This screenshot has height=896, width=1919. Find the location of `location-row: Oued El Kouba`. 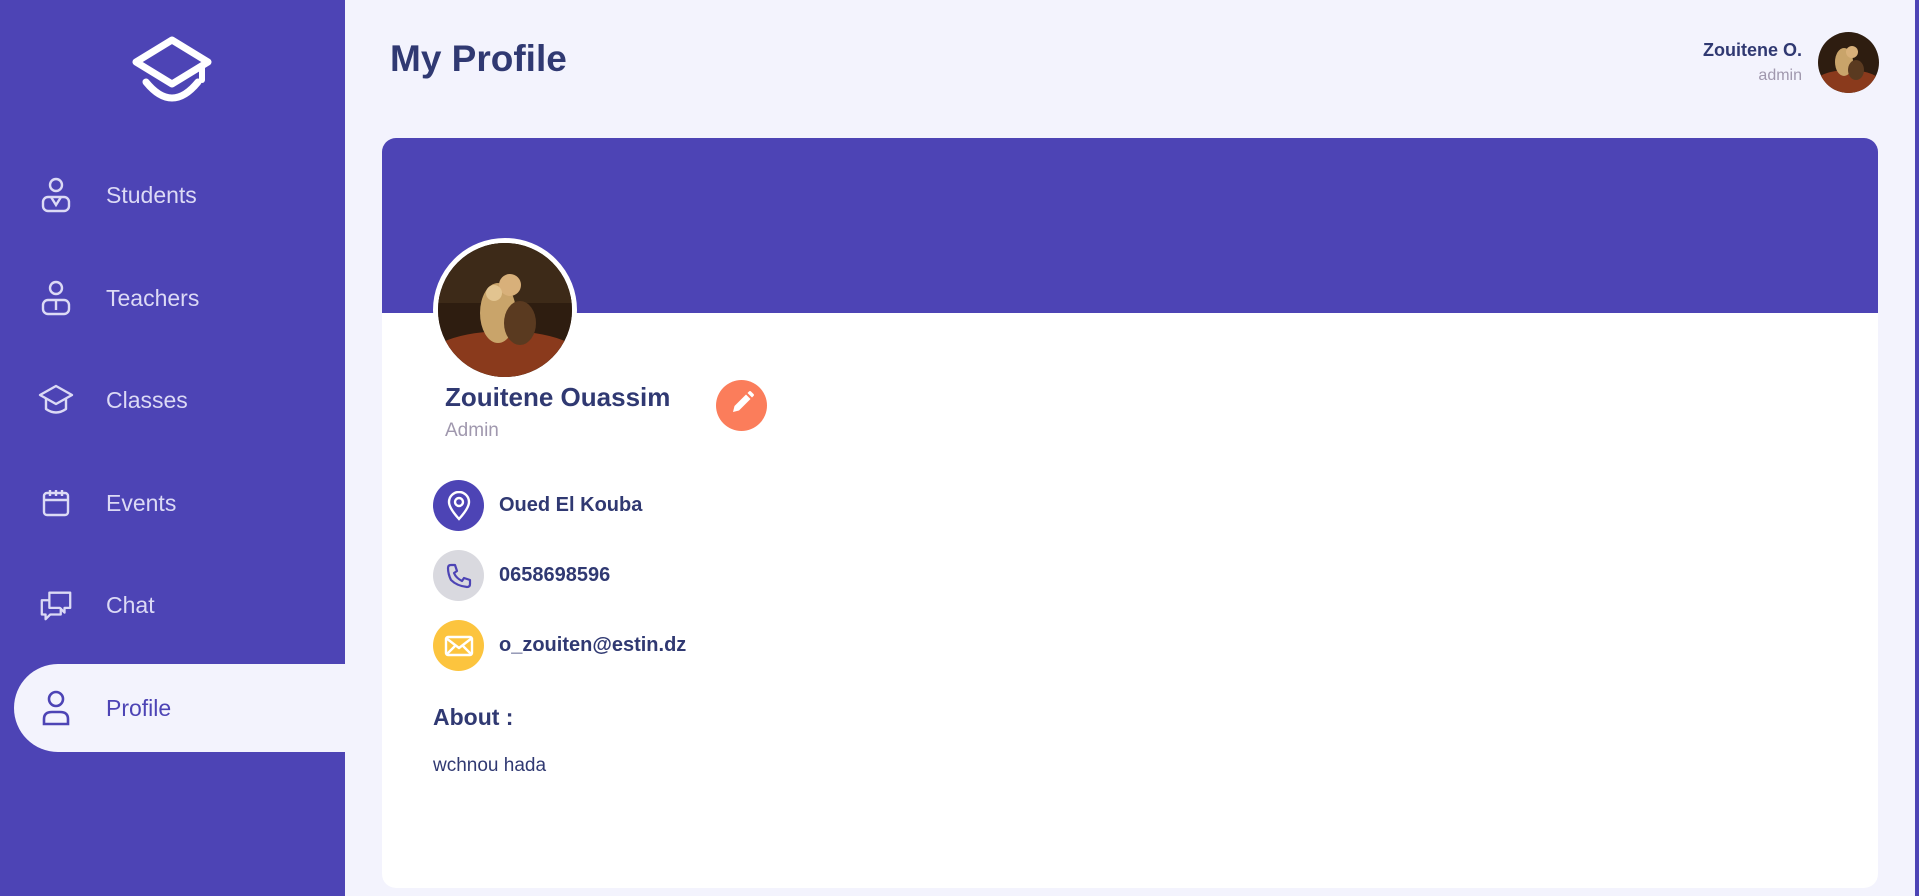

location-row: Oued El Kouba is located at coordinates (537, 505).